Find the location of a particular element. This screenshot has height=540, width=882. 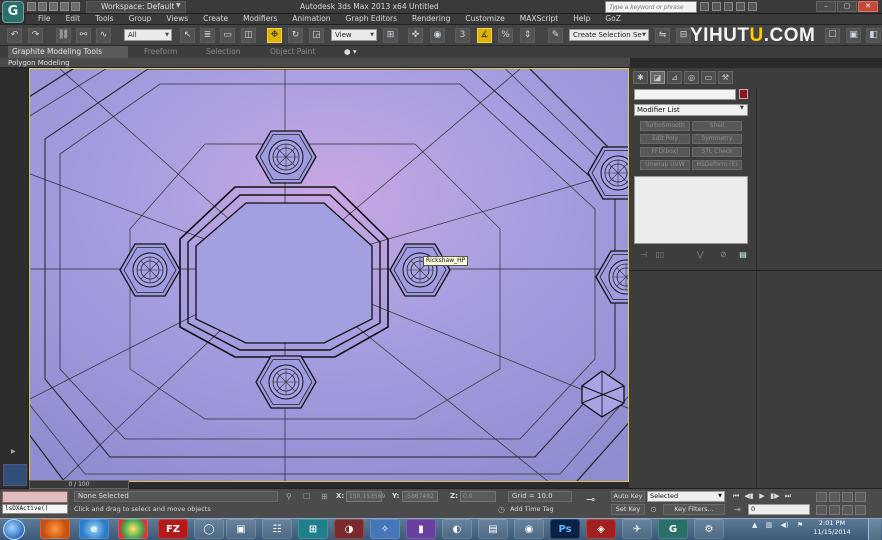

unwrap-uvw-button: Unwrap UVW is located at coordinates (665, 165).